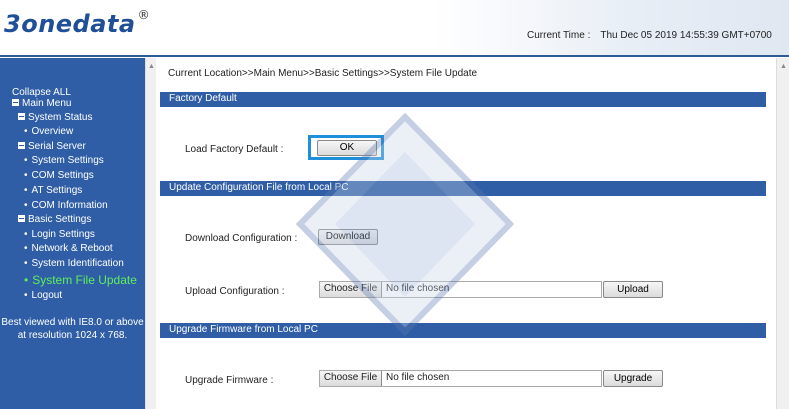 This screenshot has height=409, width=789. Describe the element at coordinates (53, 190) in the screenshot. I see `nav-at-settings: • AT Settings` at that location.